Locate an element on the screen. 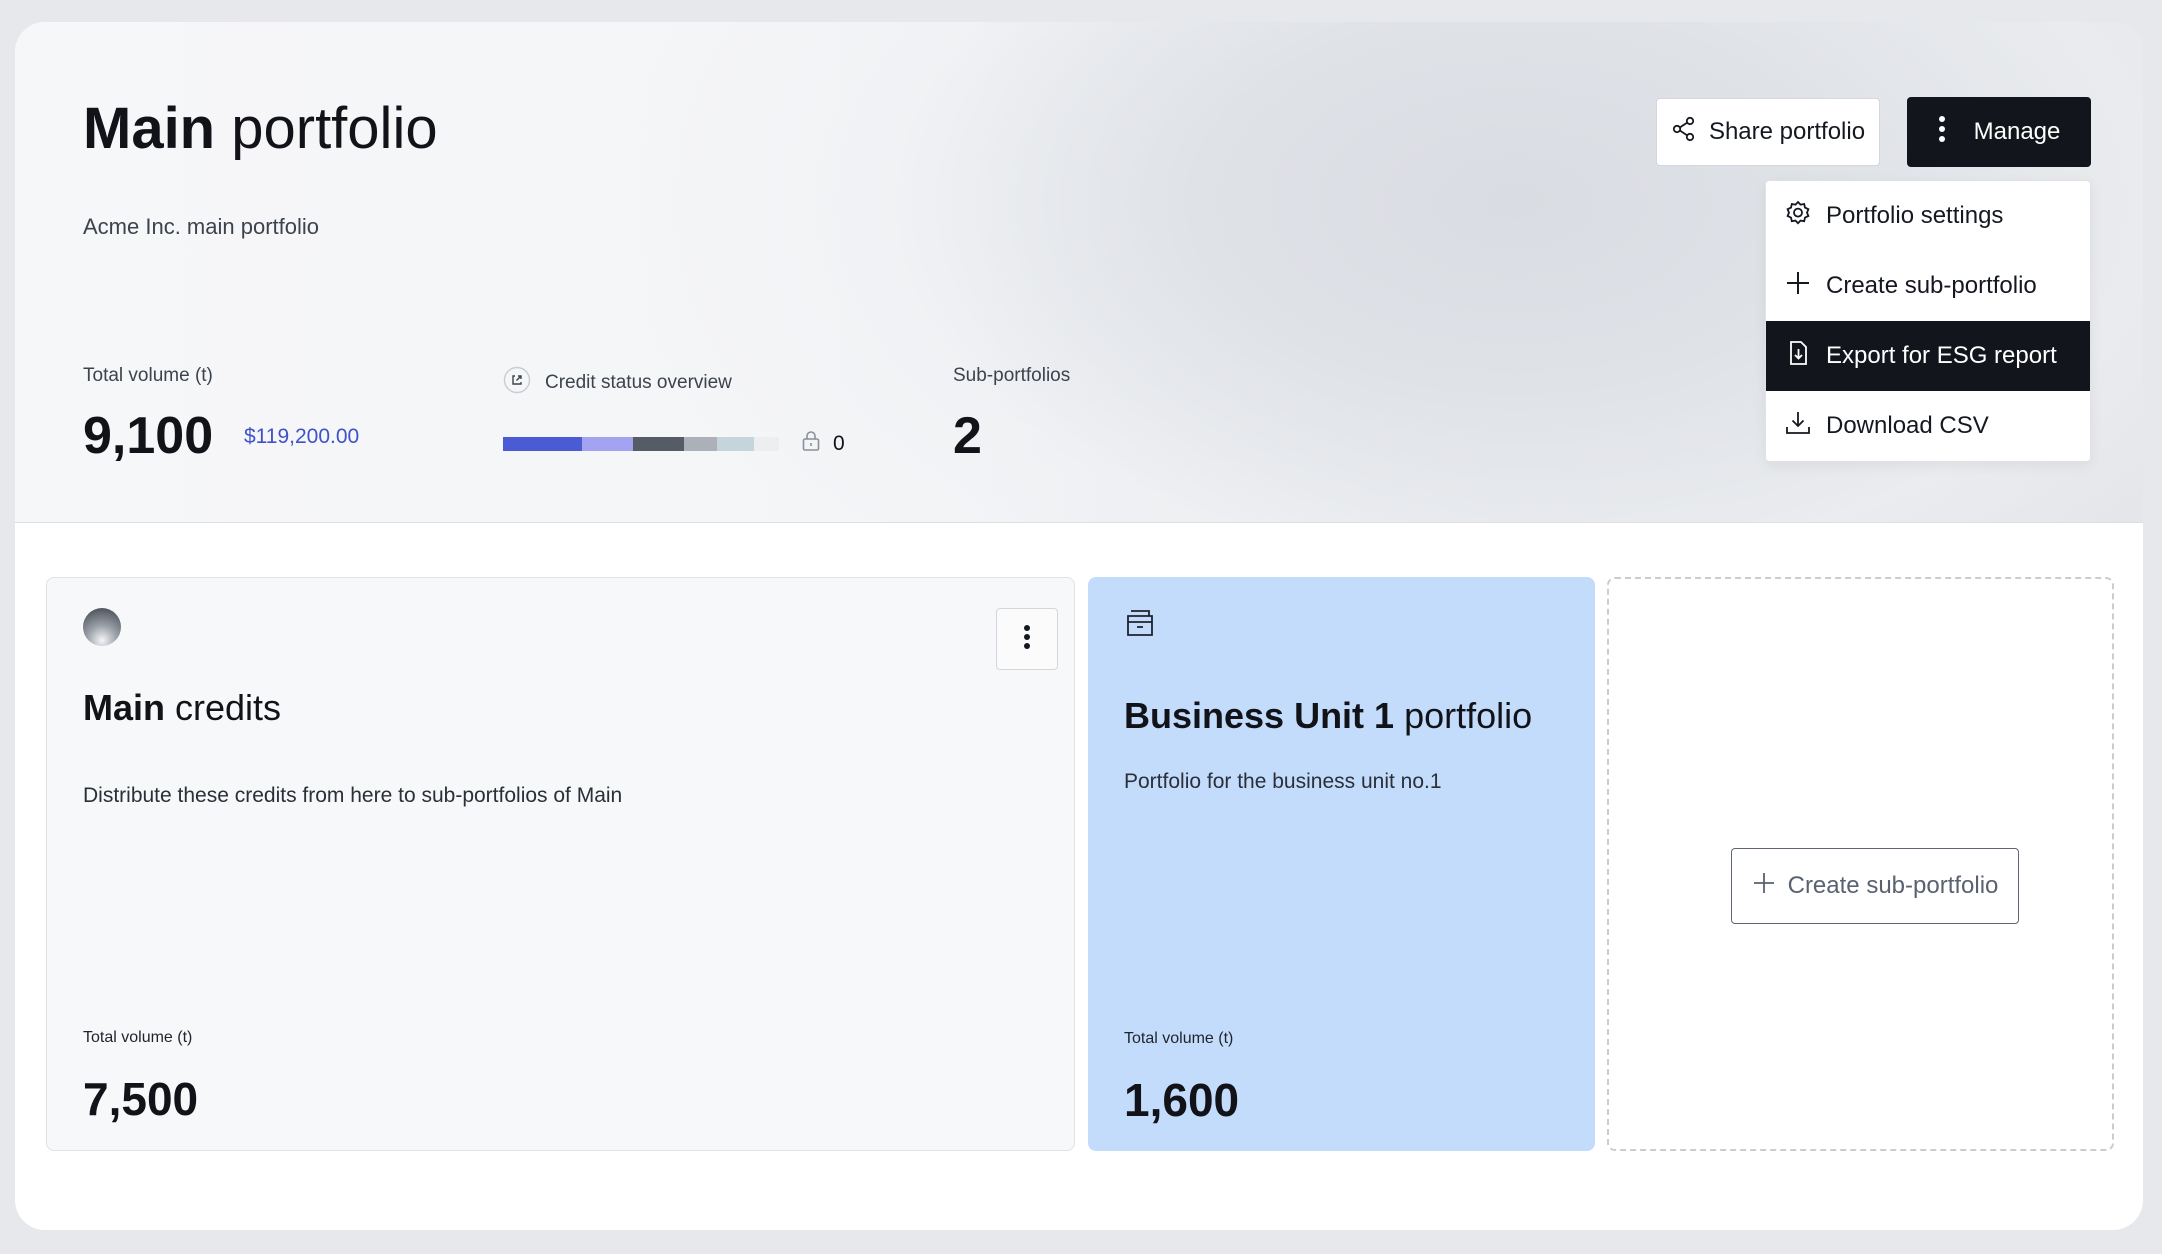  locked-credits: 0 is located at coordinates (823, 444).